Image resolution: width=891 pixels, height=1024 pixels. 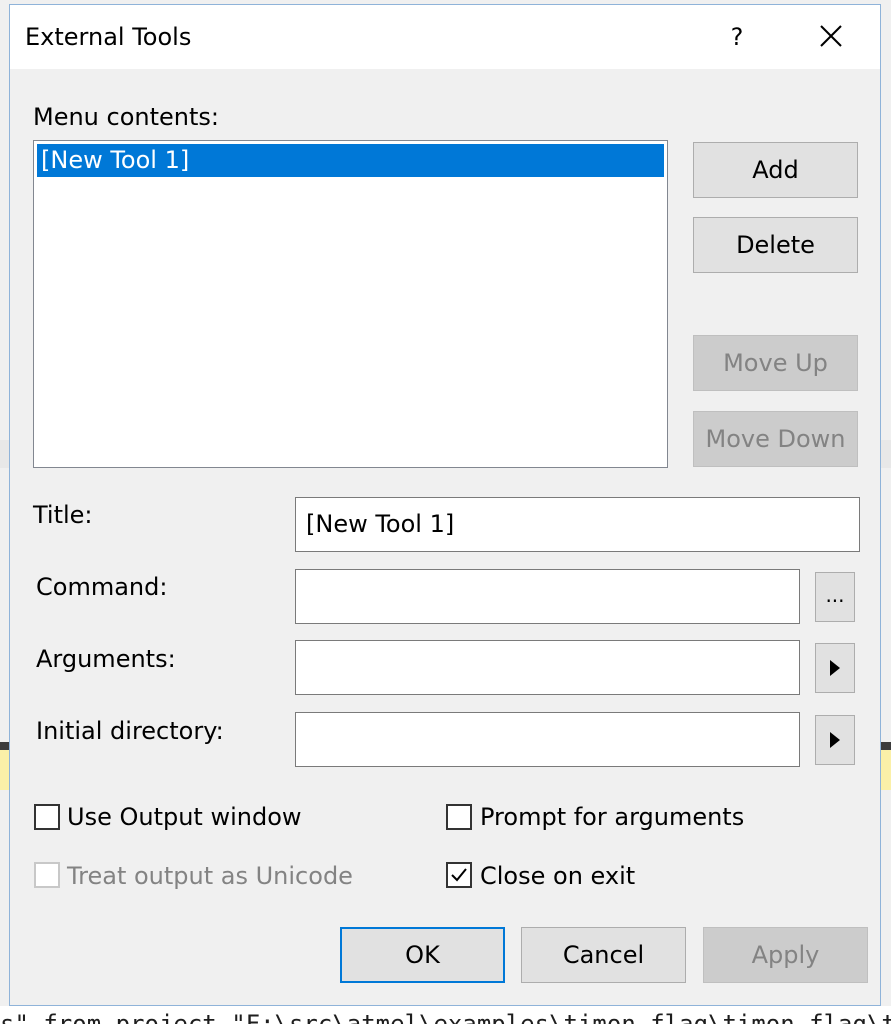 I want to click on ok-button: OK, so click(x=422, y=955).